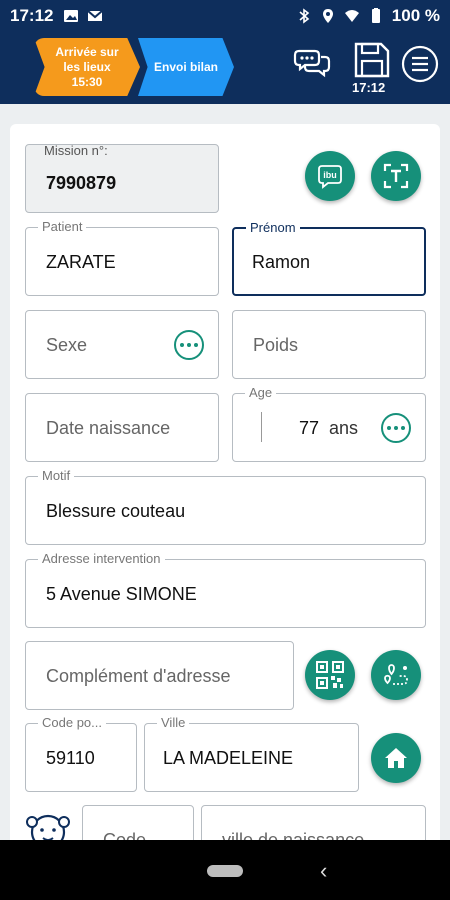 Image resolution: width=450 pixels, height=900 pixels. I want to click on age-value: 77, so click(309, 428).